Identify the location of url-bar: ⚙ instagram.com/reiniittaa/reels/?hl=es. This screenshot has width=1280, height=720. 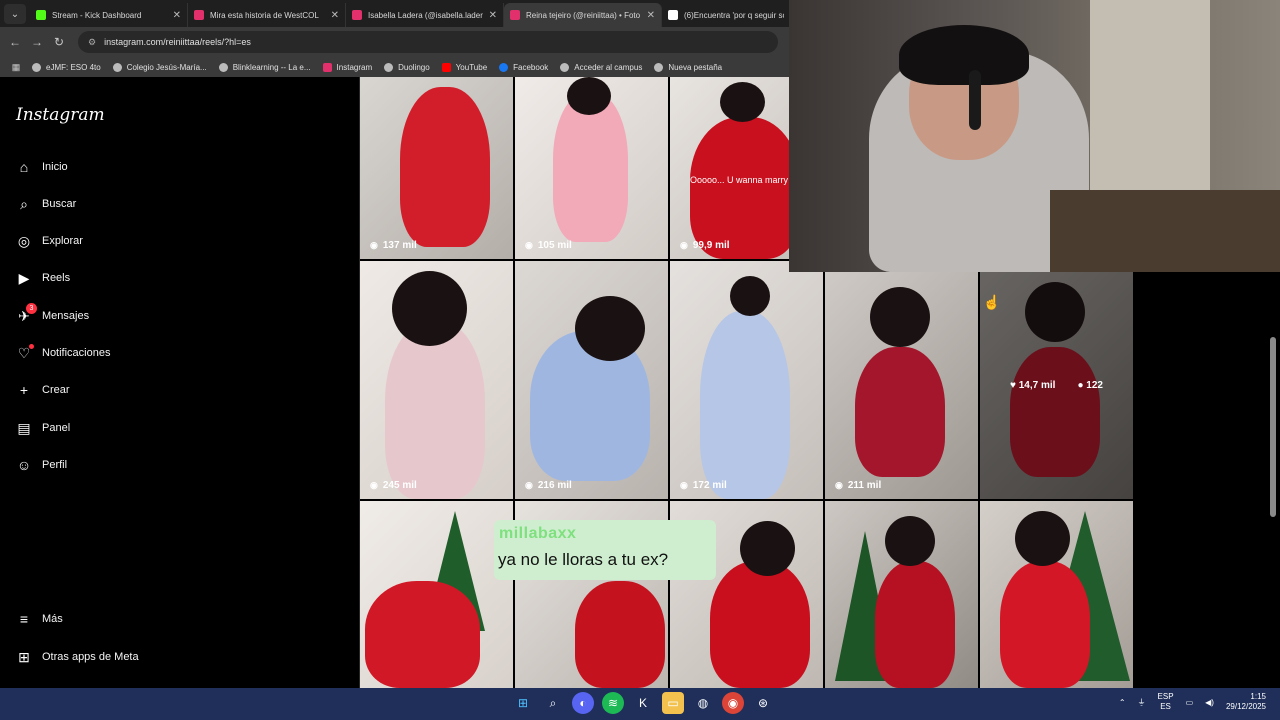
(428, 42).